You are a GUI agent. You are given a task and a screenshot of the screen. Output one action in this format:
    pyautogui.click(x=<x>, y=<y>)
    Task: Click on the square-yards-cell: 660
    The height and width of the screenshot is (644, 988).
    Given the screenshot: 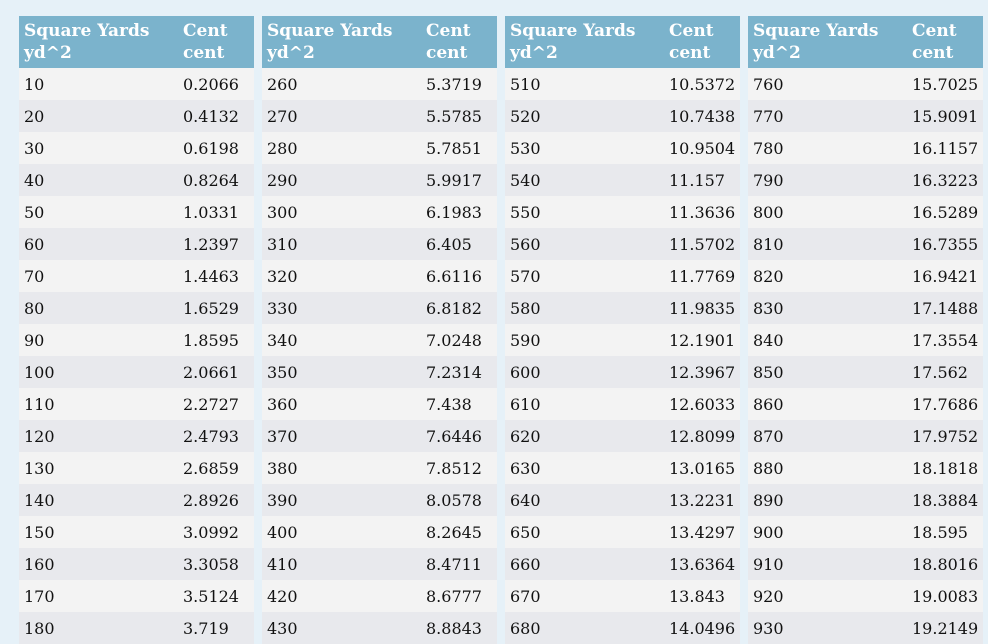 What is the action you would take?
    pyautogui.click(x=584, y=564)
    